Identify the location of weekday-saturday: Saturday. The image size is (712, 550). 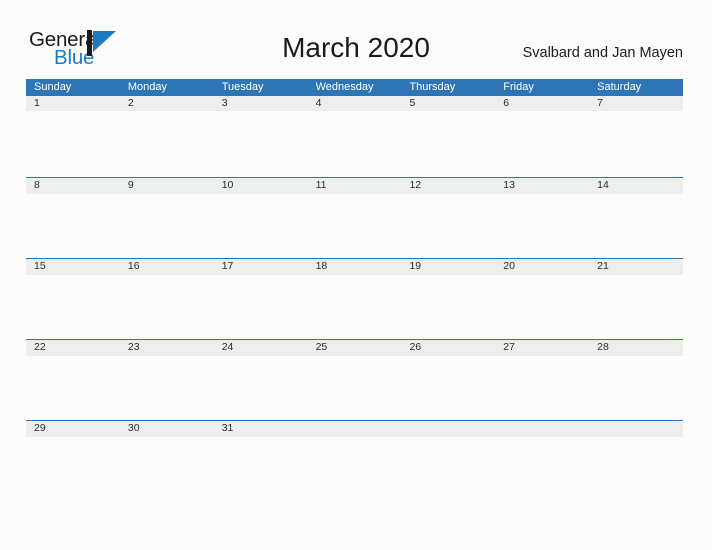
(619, 87).